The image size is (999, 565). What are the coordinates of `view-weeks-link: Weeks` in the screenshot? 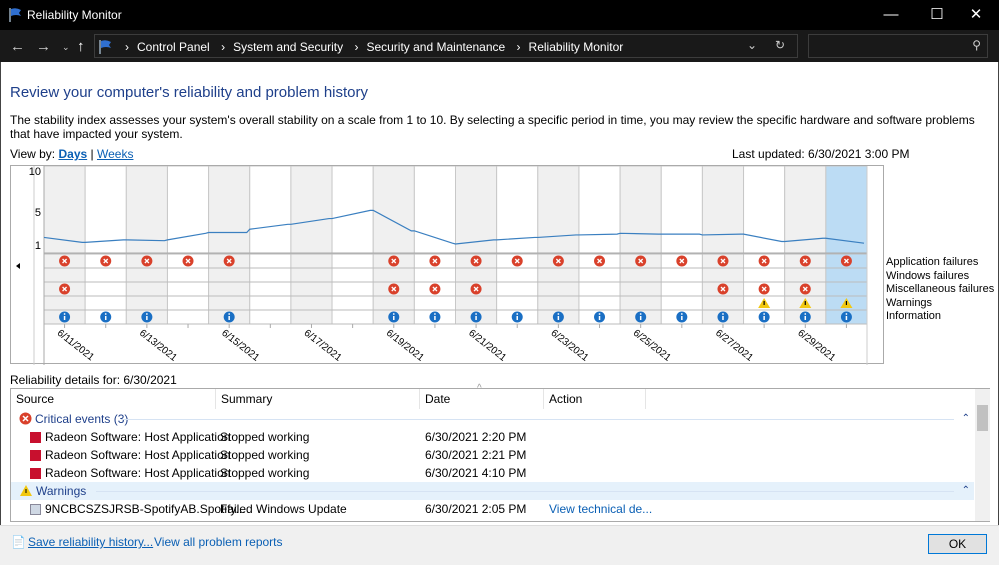 It's located at (115, 154).